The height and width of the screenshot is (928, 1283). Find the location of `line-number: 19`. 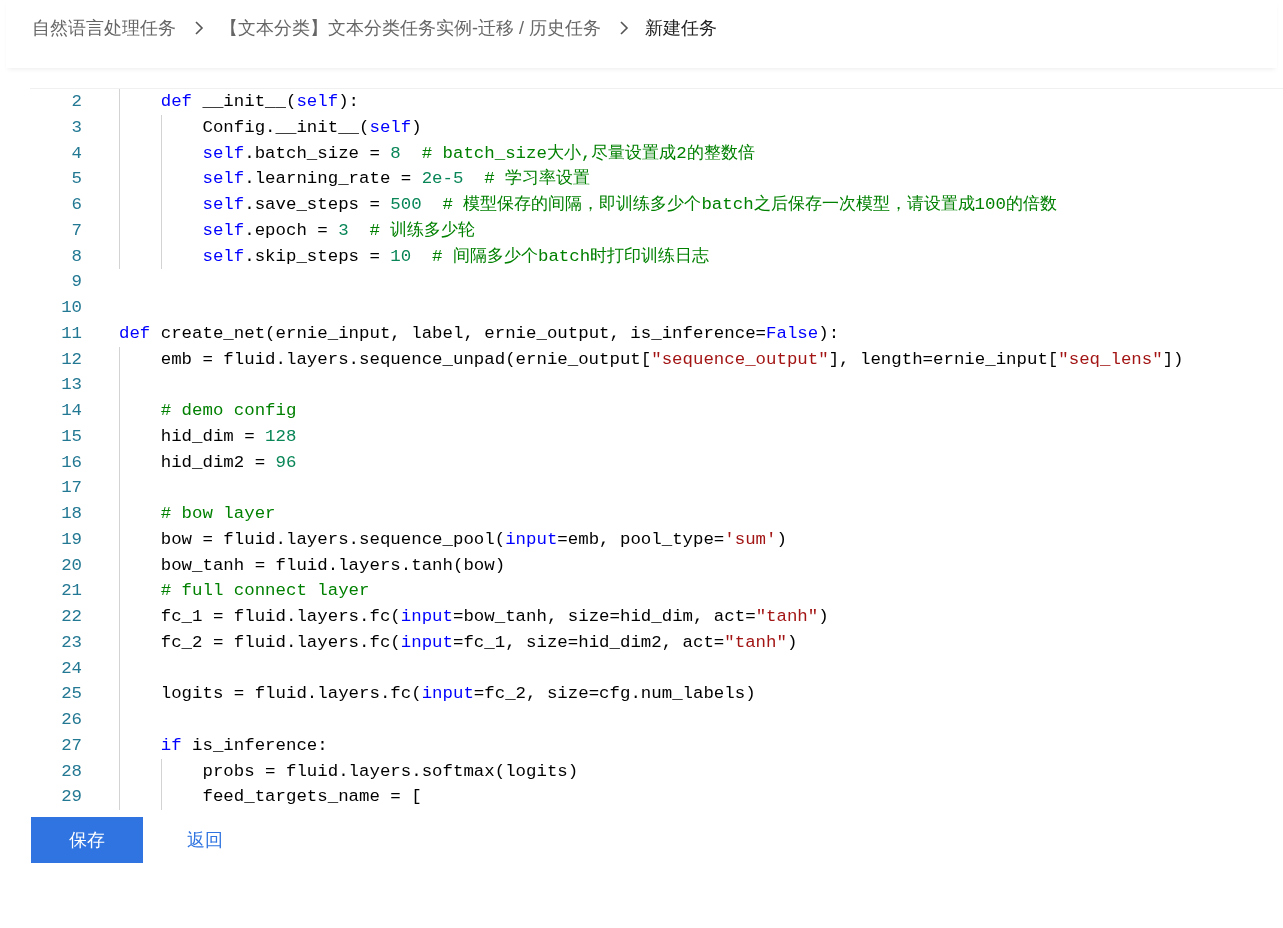

line-number: 19 is located at coordinates (71, 539).